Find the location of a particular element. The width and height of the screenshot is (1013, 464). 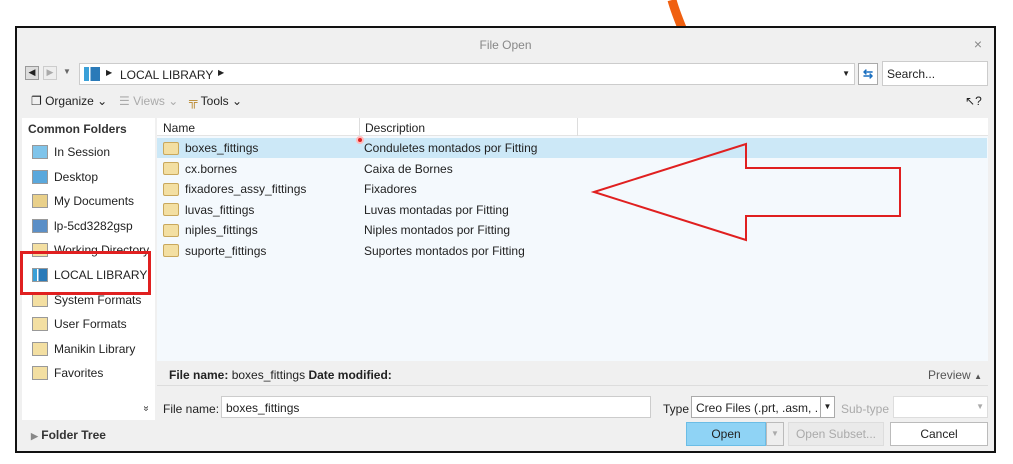

cursor-dot is located at coordinates (360, 140).